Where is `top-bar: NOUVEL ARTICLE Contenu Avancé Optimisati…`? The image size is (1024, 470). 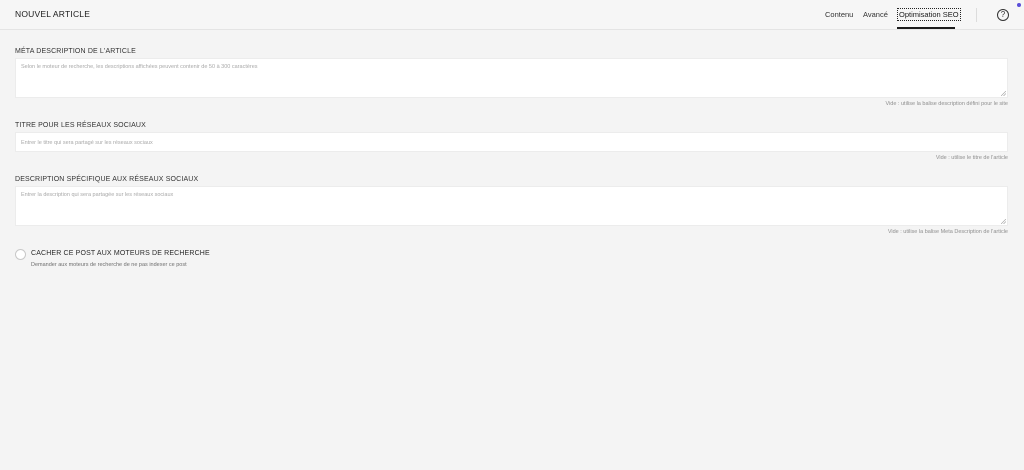 top-bar: NOUVEL ARTICLE Contenu Avancé Optimisati… is located at coordinates (512, 15).